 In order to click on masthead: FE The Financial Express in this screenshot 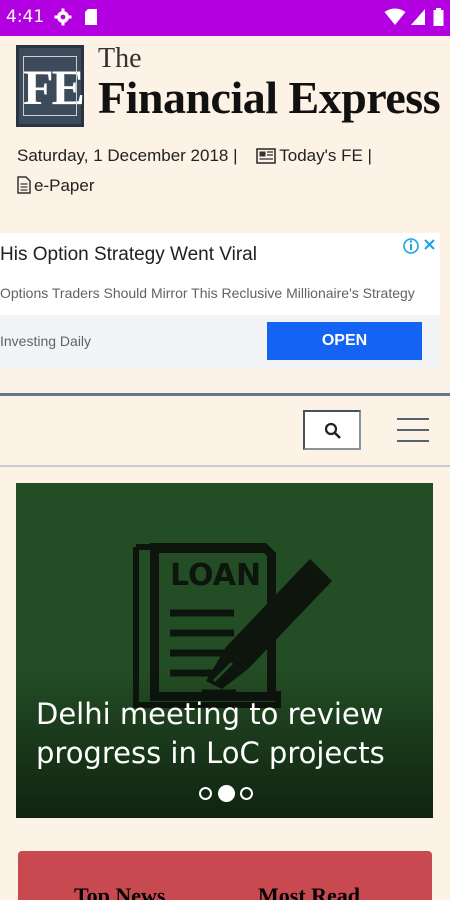, I will do `click(228, 86)`.